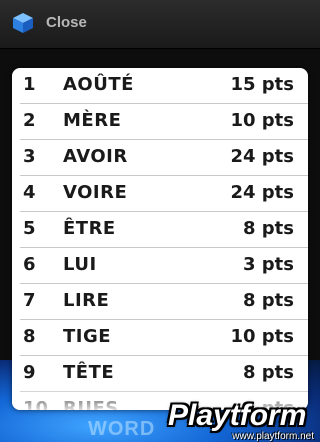  What do you see at coordinates (29, 120) in the screenshot?
I see `score-rank: 2` at bounding box center [29, 120].